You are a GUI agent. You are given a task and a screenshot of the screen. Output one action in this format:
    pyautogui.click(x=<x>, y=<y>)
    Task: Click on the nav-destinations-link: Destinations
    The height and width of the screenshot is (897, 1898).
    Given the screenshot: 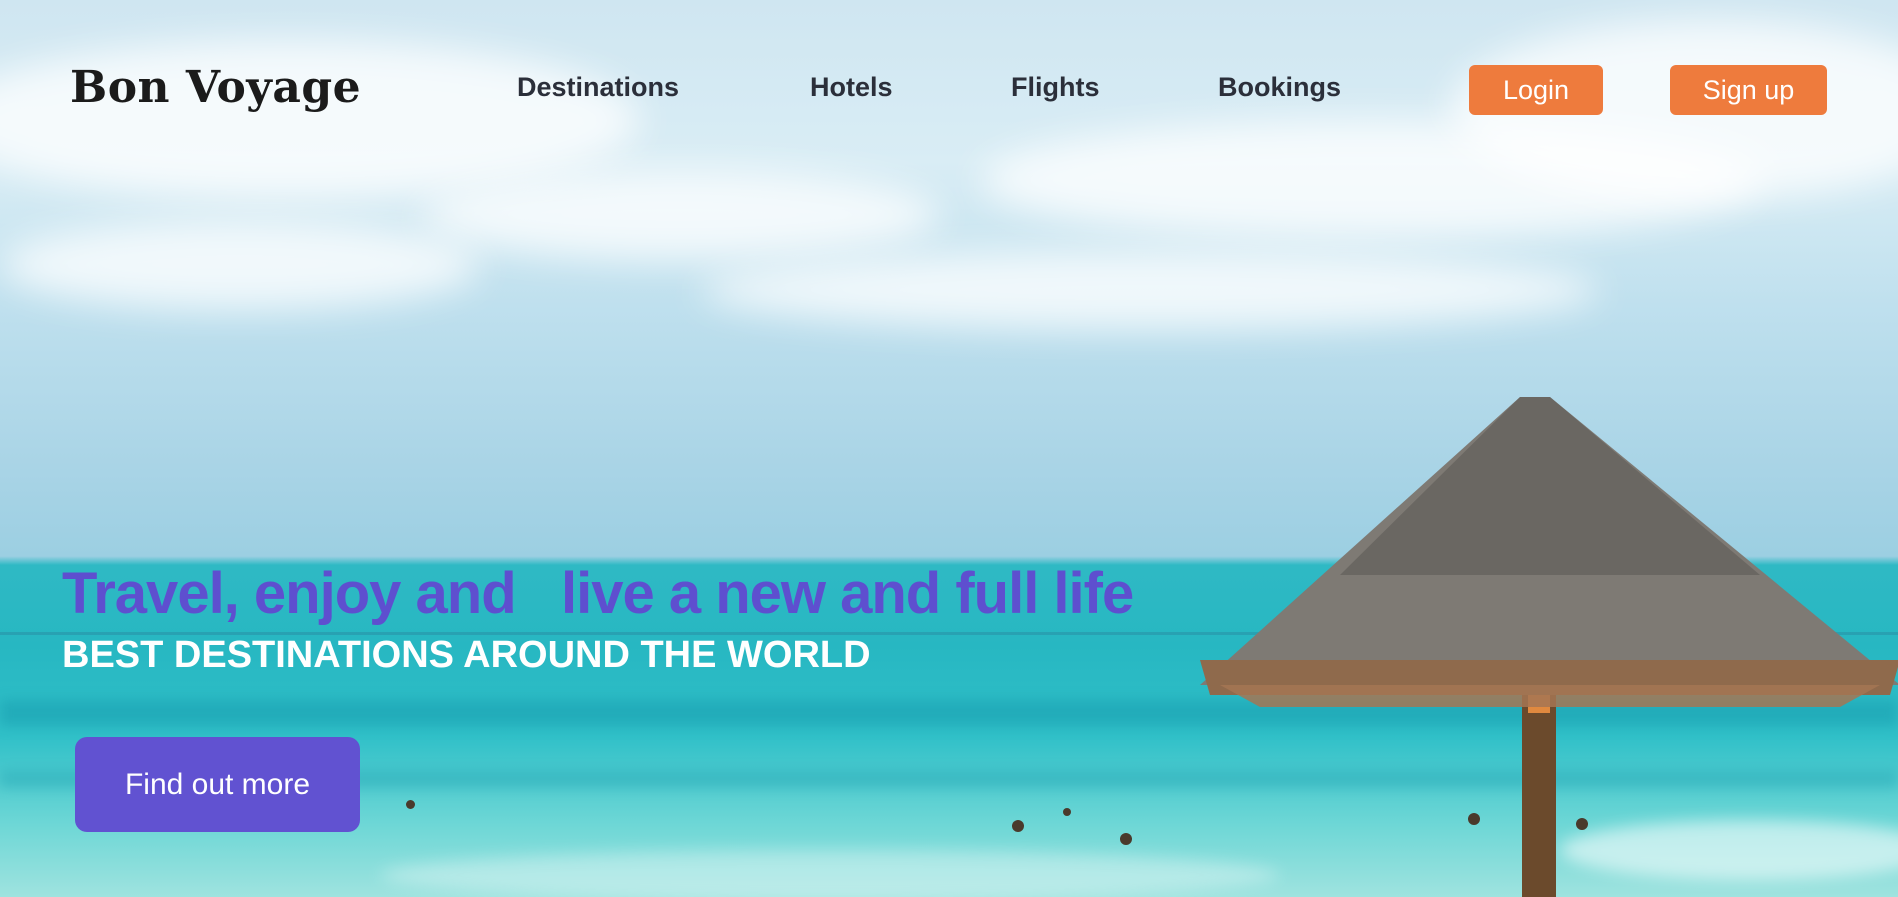 What is the action you would take?
    pyautogui.click(x=598, y=87)
    